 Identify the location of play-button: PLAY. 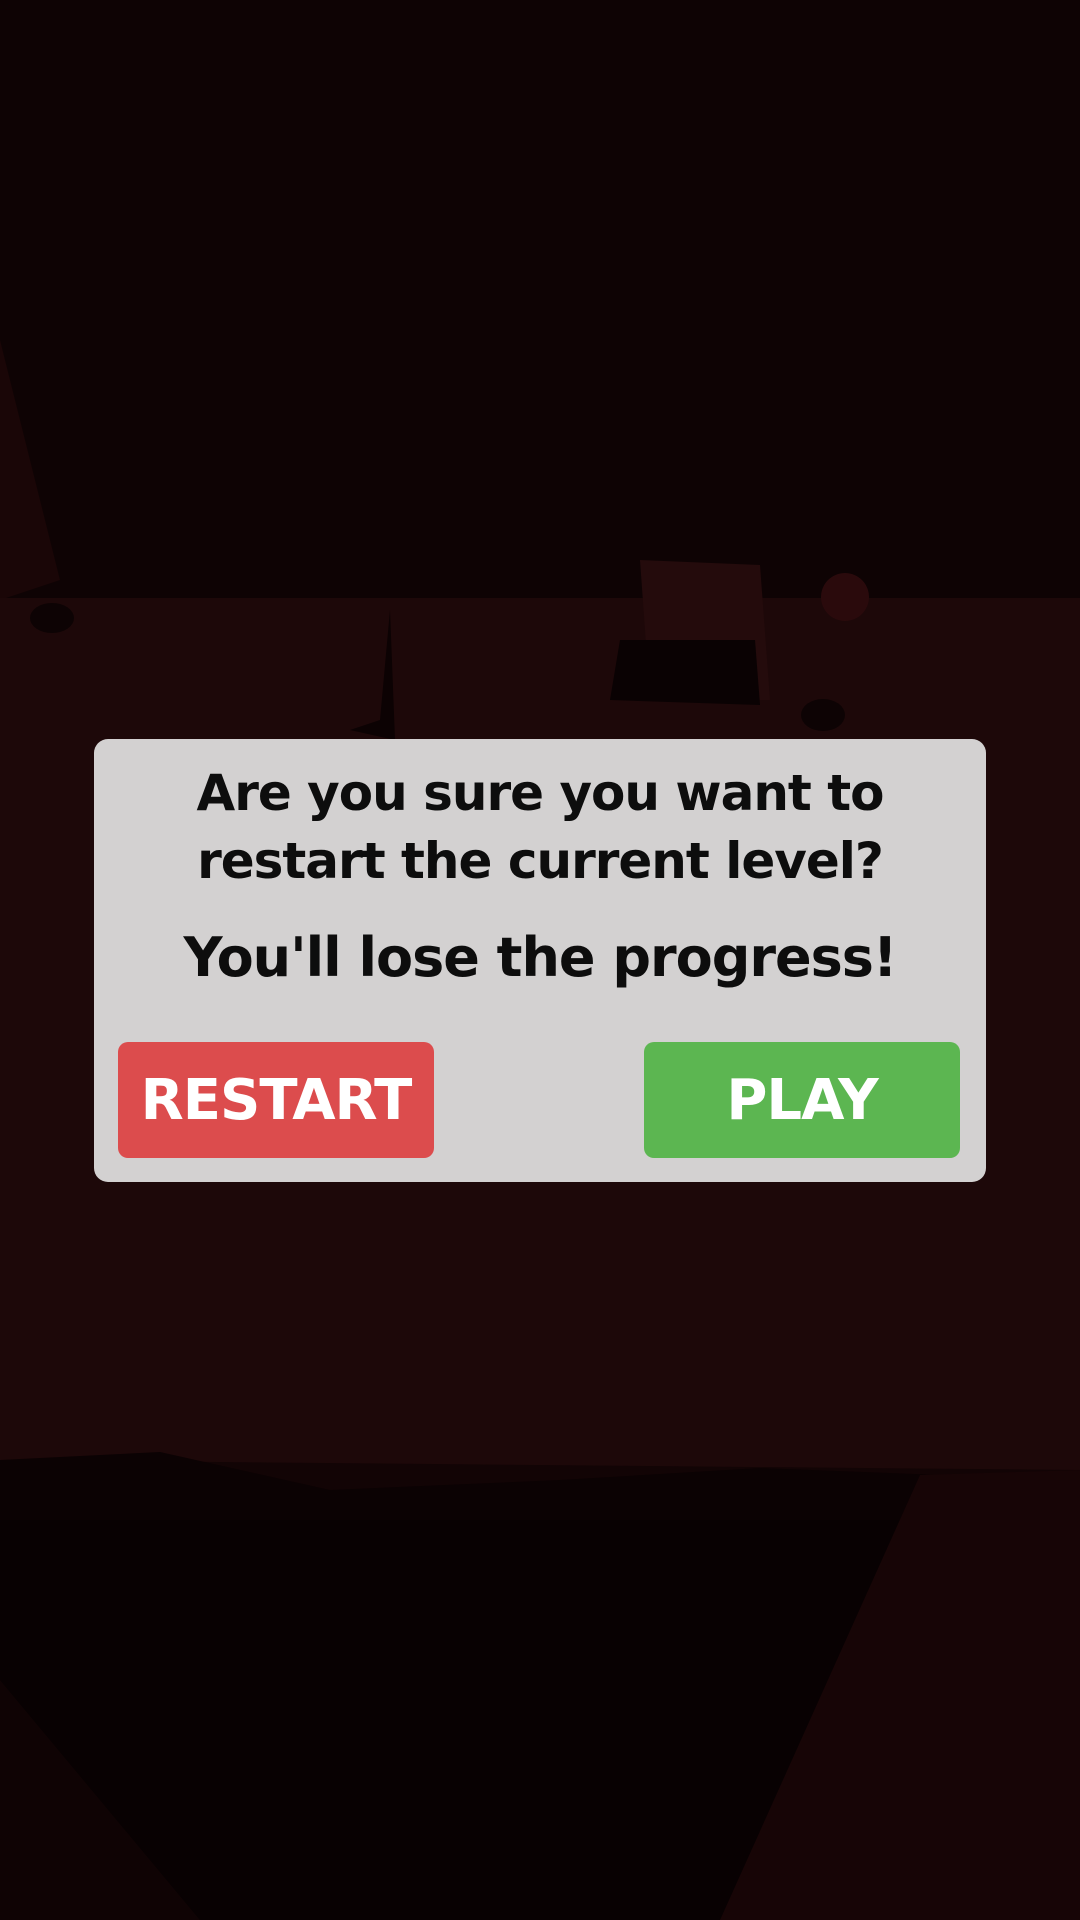
(802, 1100).